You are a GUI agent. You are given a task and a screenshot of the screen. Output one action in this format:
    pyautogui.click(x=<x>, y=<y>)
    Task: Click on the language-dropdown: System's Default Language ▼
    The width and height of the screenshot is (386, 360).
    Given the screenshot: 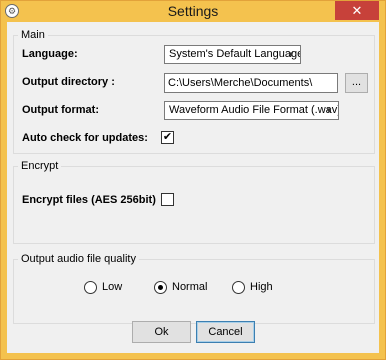 What is the action you would take?
    pyautogui.click(x=232, y=54)
    